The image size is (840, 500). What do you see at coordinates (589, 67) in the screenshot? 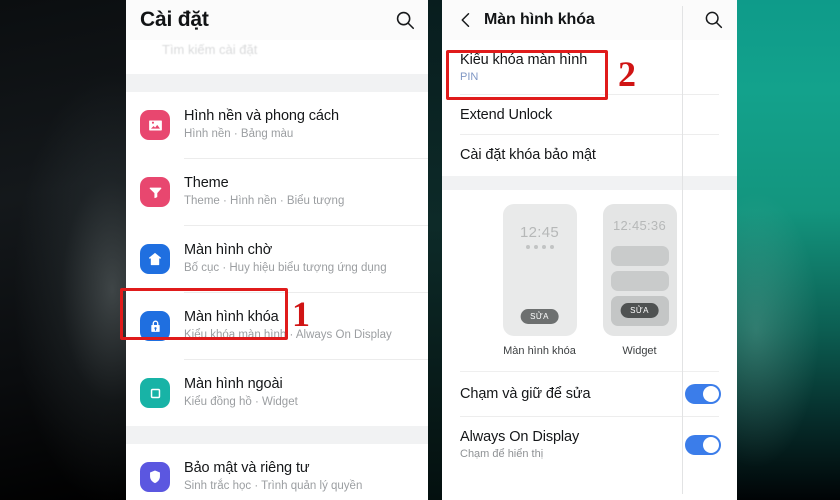
I see `screen-lock-type-row: Kiểu khóa màn hình PIN` at bounding box center [589, 67].